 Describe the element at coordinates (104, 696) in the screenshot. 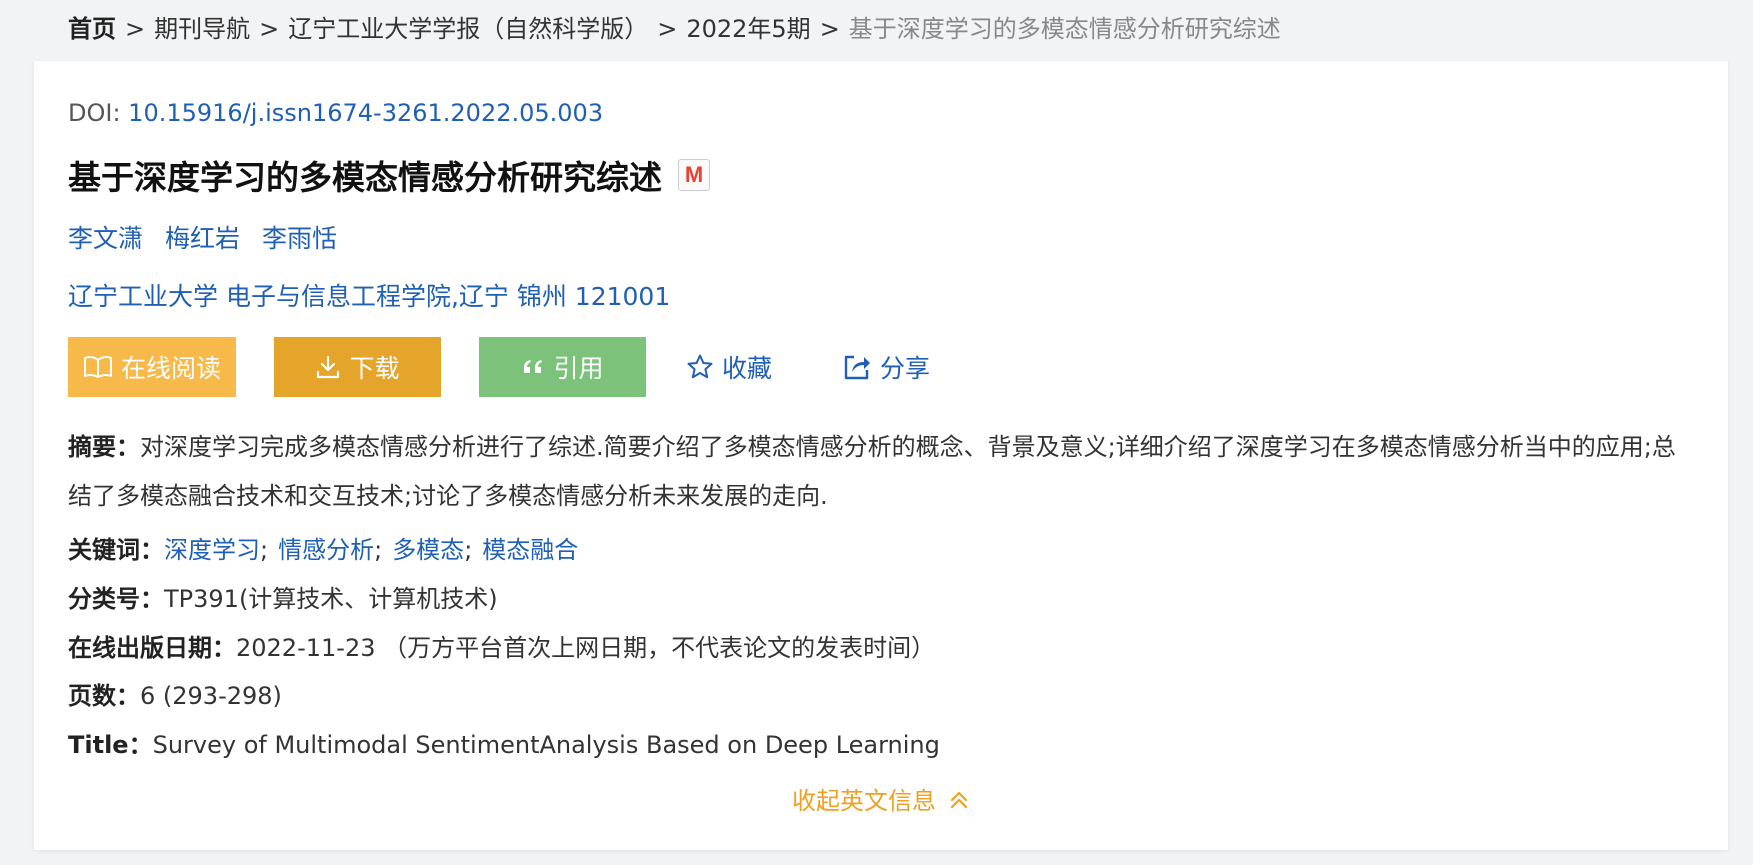

I see `pages-label: 页数：` at that location.